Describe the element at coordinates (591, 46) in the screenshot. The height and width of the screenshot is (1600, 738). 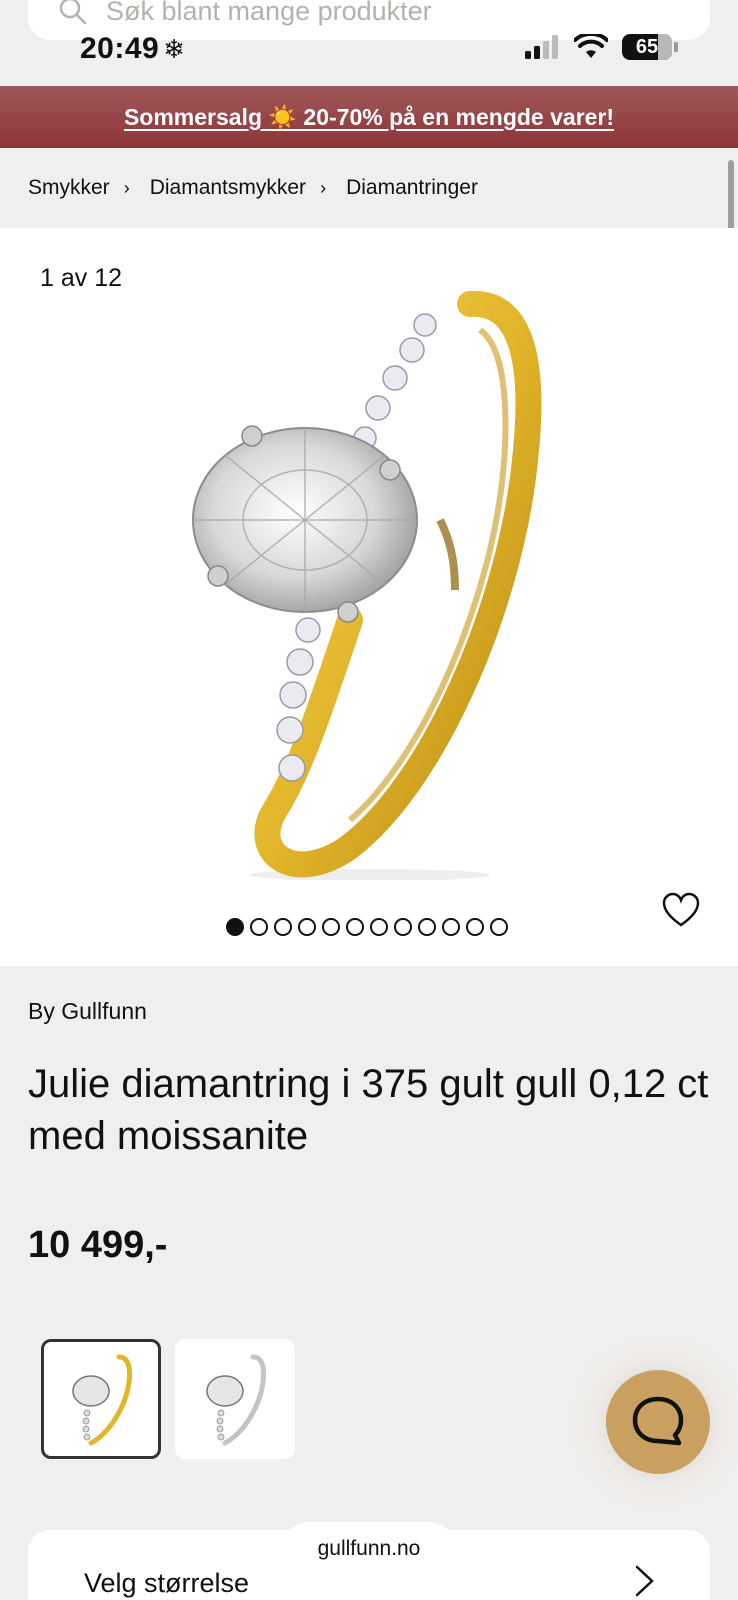
I see `wifi-icon` at that location.